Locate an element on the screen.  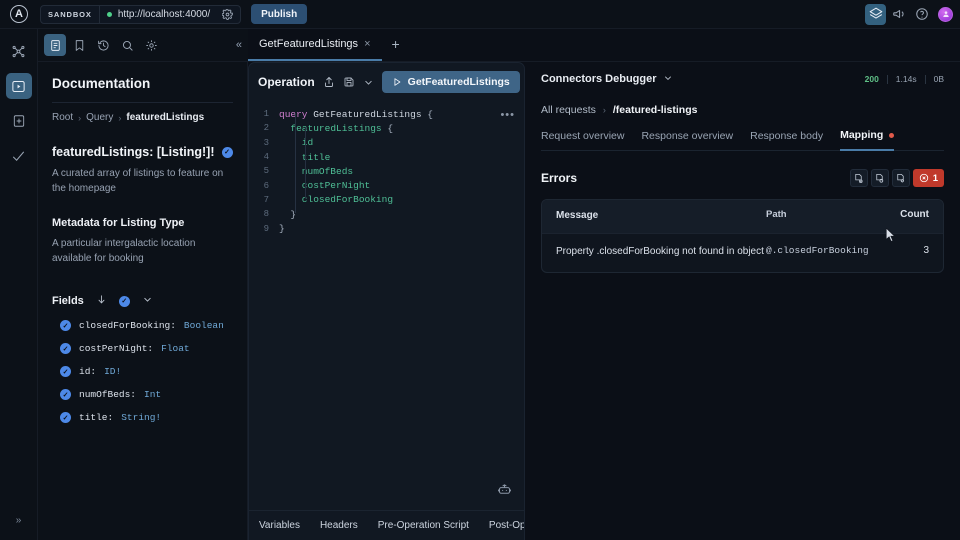
panel-collapse-button: « is located at coordinates (239, 45).